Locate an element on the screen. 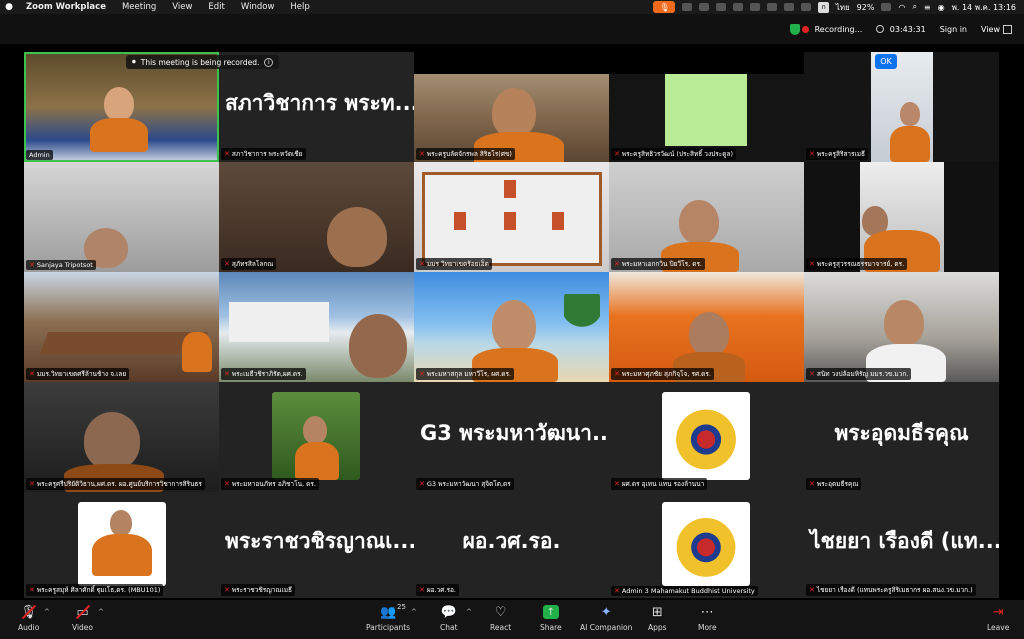  sign-in-link: Sign in is located at coordinates (953, 29).